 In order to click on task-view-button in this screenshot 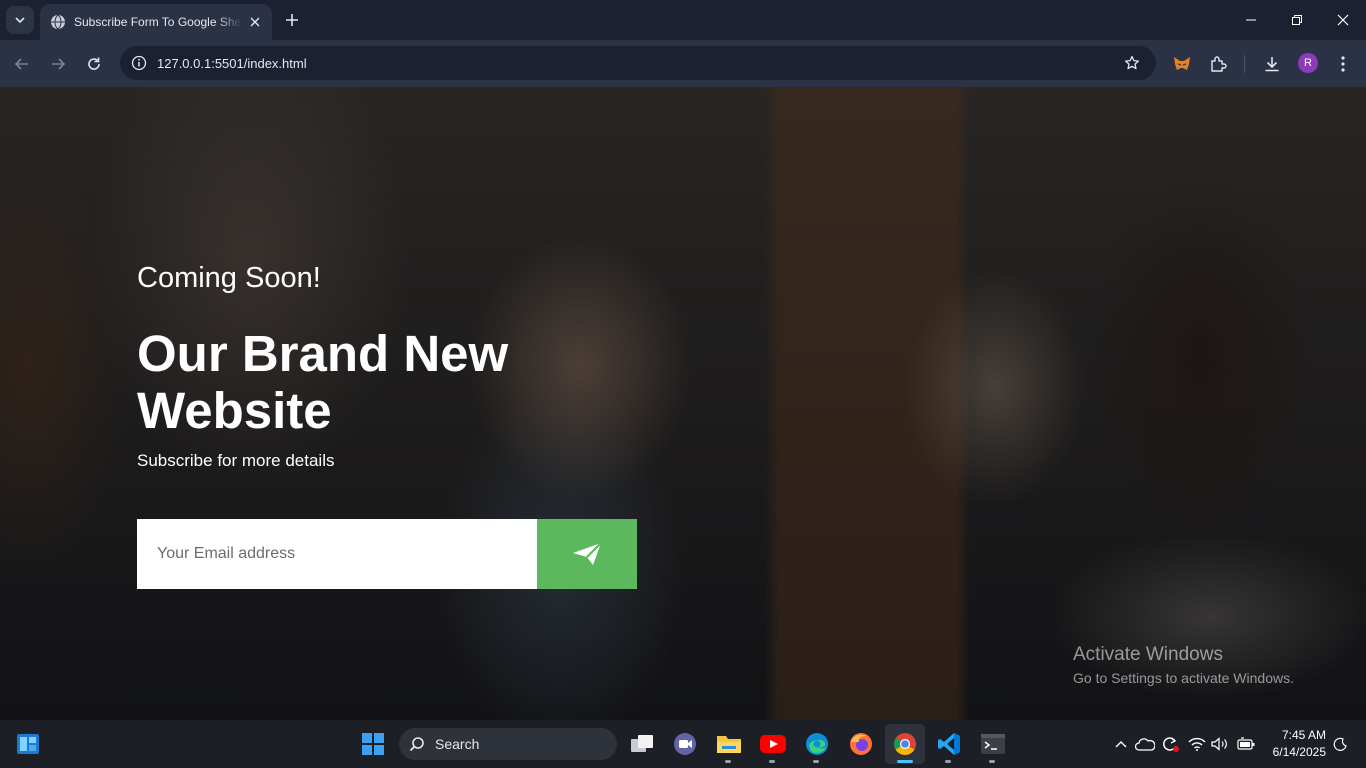, I will do `click(642, 744)`.